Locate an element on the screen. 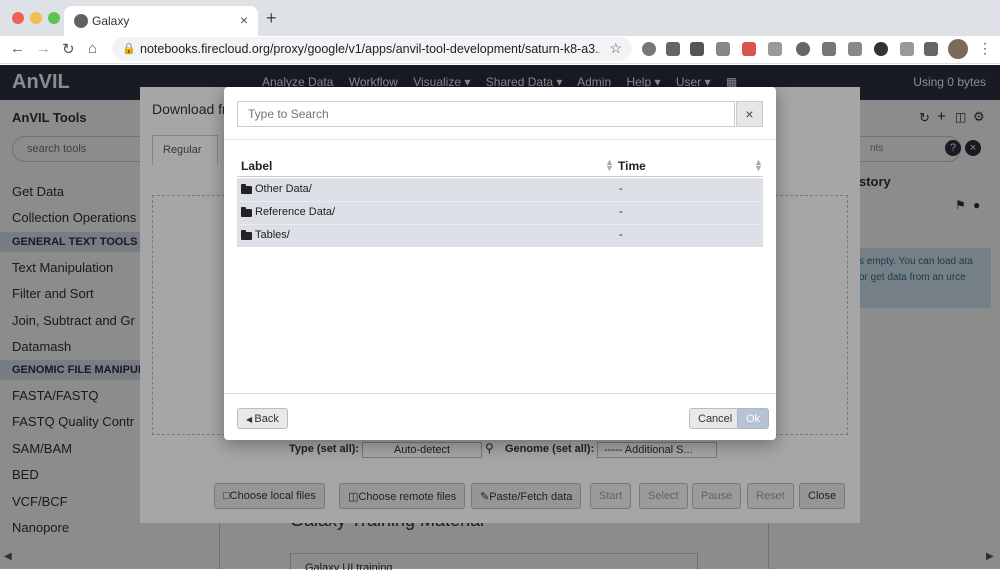  lock-icon: 🔒 is located at coordinates (129, 49).